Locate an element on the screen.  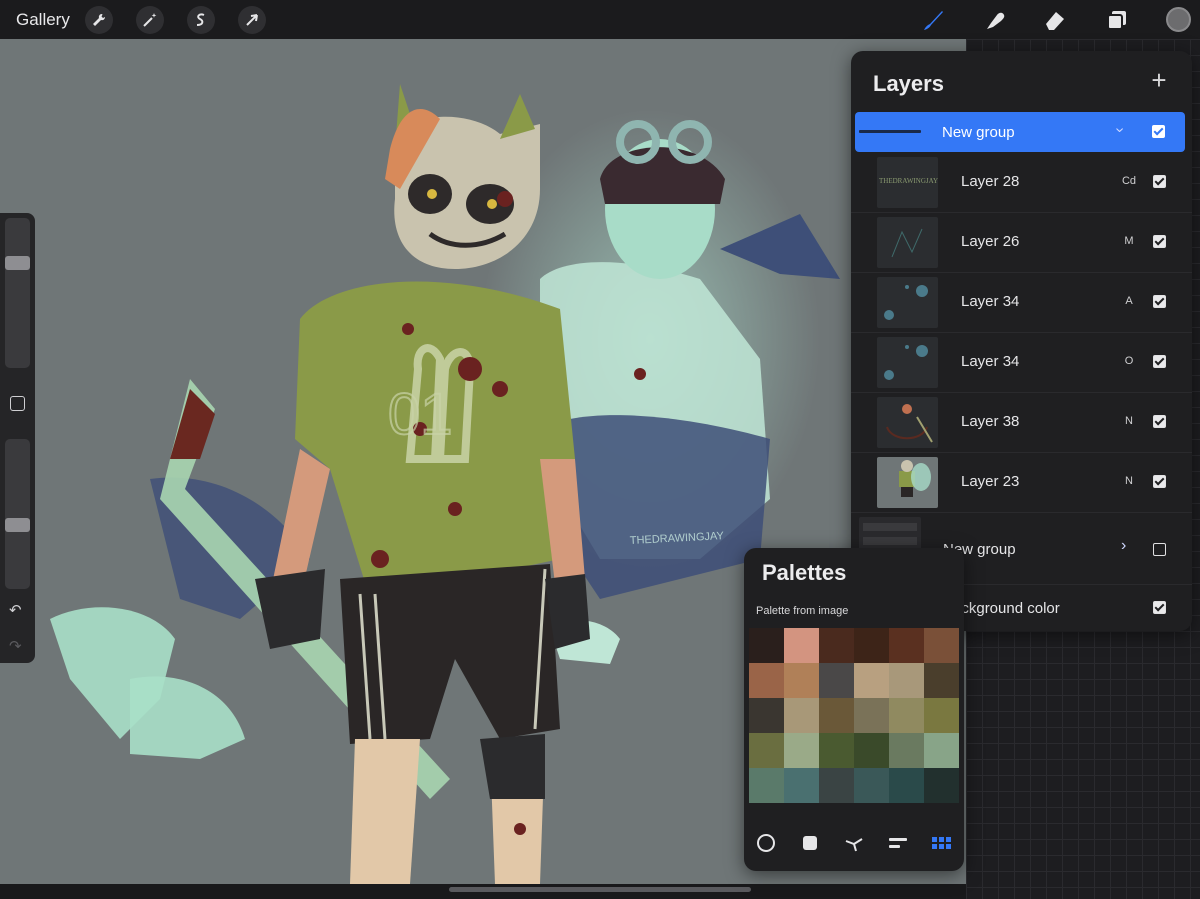
wrench-icon is located at coordinates (99, 20).